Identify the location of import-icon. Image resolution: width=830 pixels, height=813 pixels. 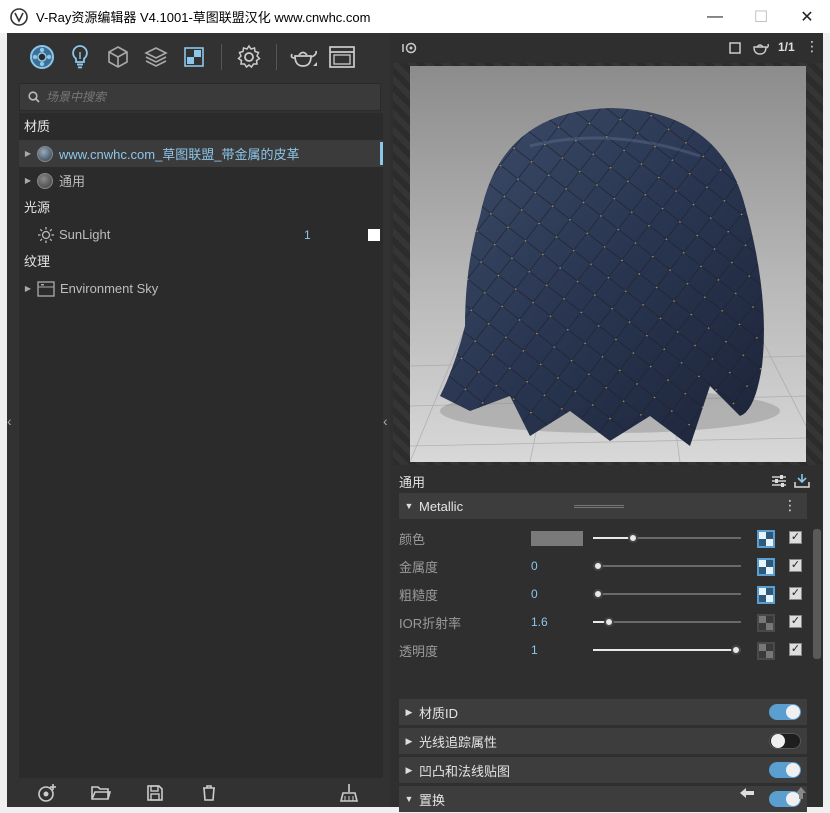
(802, 481).